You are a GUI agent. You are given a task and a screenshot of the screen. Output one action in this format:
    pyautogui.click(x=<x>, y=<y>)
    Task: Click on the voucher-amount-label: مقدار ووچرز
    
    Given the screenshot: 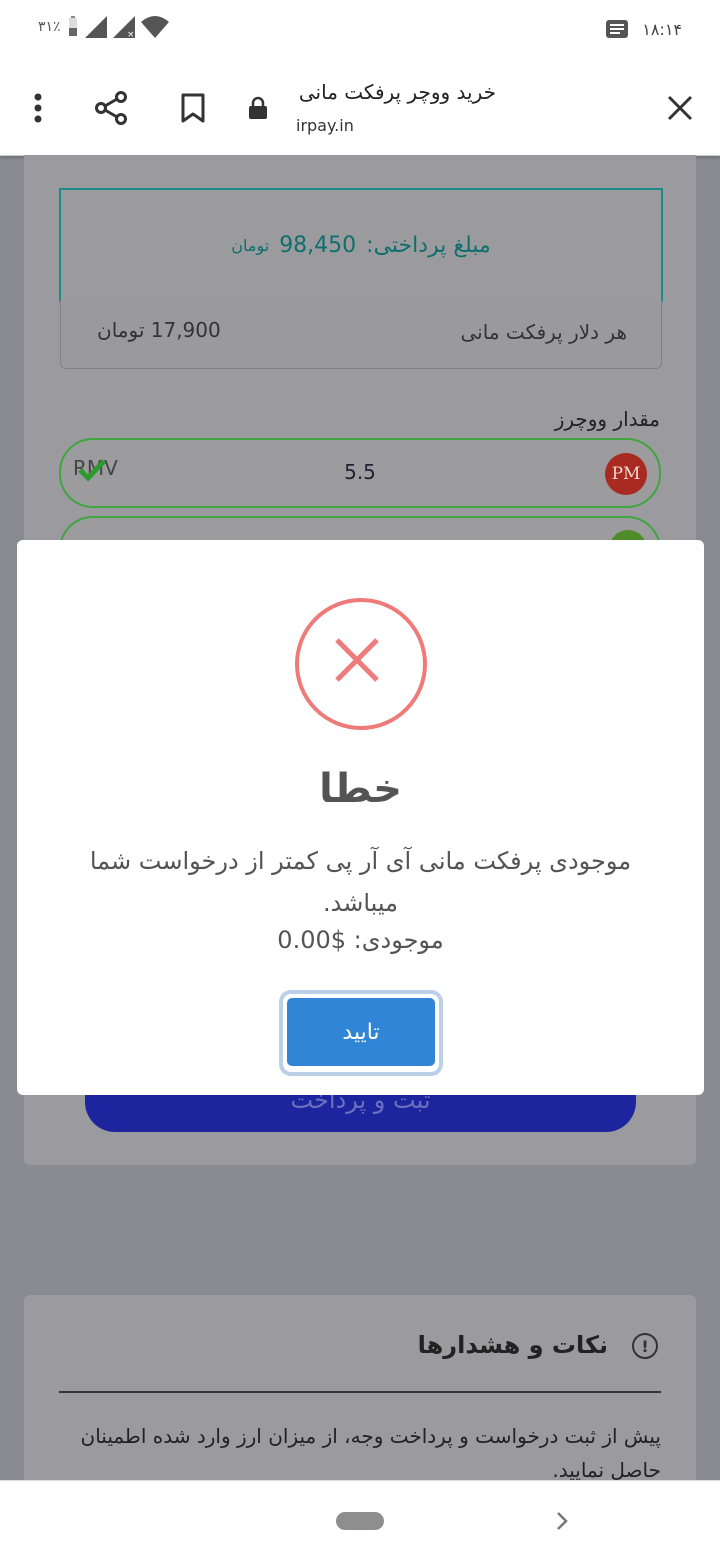 What is the action you would take?
    pyautogui.click(x=607, y=419)
    